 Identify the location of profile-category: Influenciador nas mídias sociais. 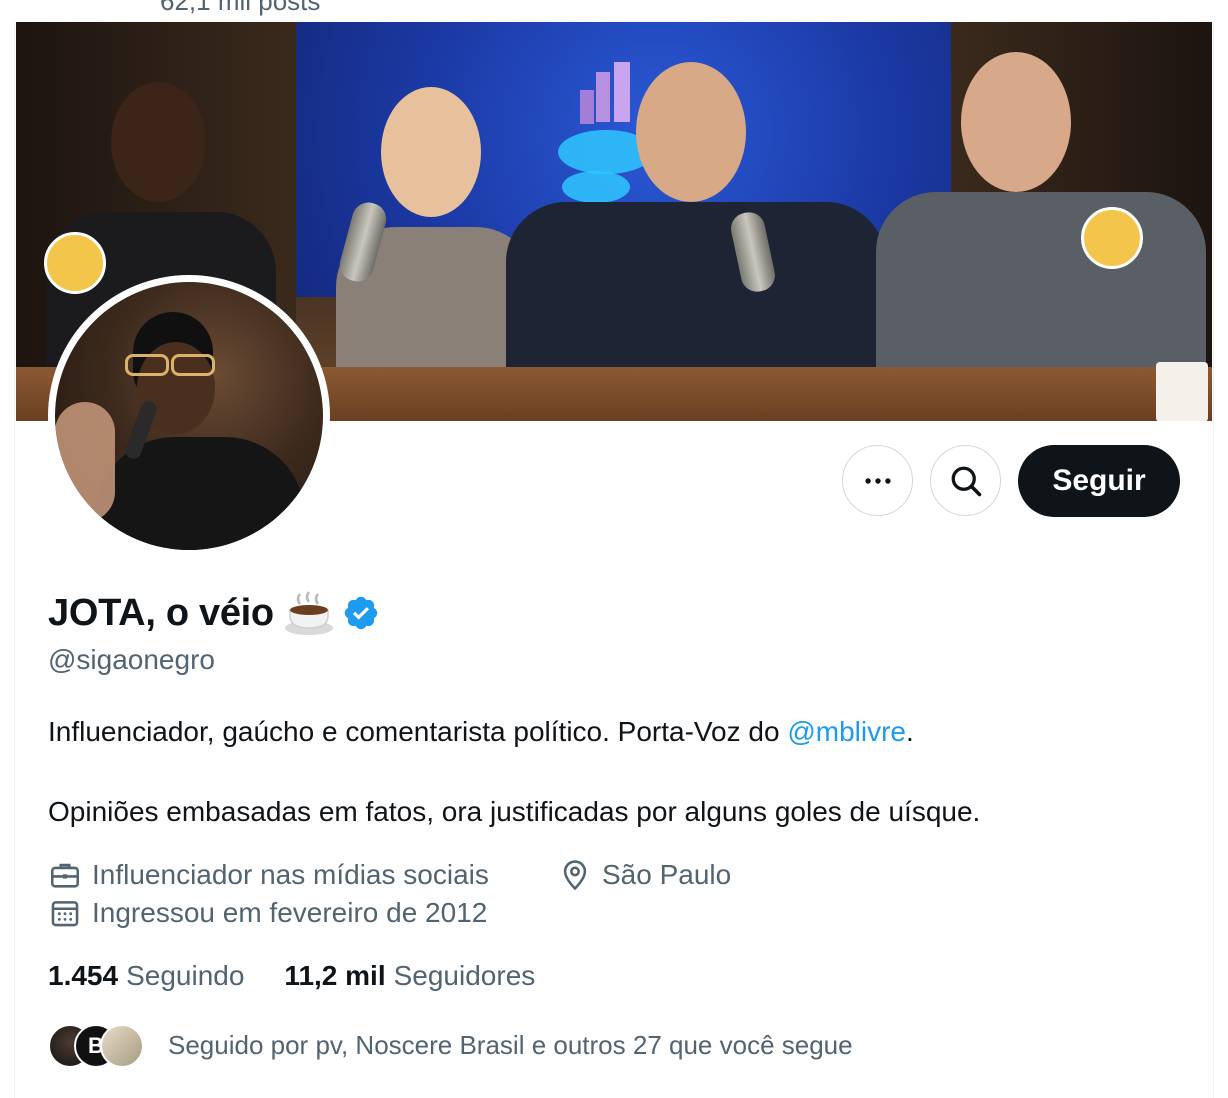
(268, 875).